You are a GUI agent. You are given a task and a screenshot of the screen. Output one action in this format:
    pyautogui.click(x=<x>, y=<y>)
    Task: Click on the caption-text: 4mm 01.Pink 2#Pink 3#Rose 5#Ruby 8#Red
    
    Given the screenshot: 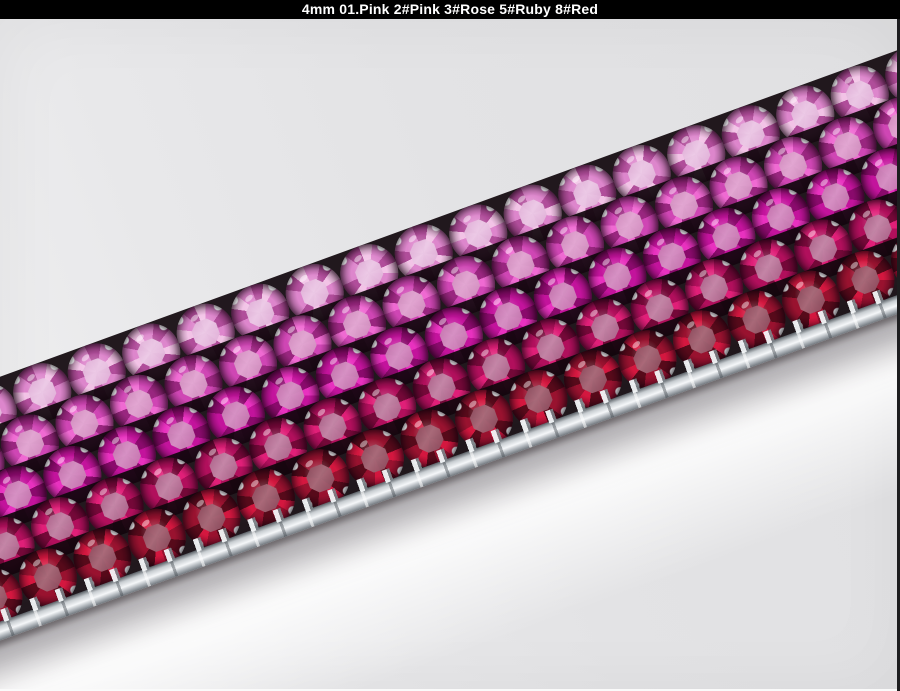 What is the action you would take?
    pyautogui.click(x=450, y=9)
    